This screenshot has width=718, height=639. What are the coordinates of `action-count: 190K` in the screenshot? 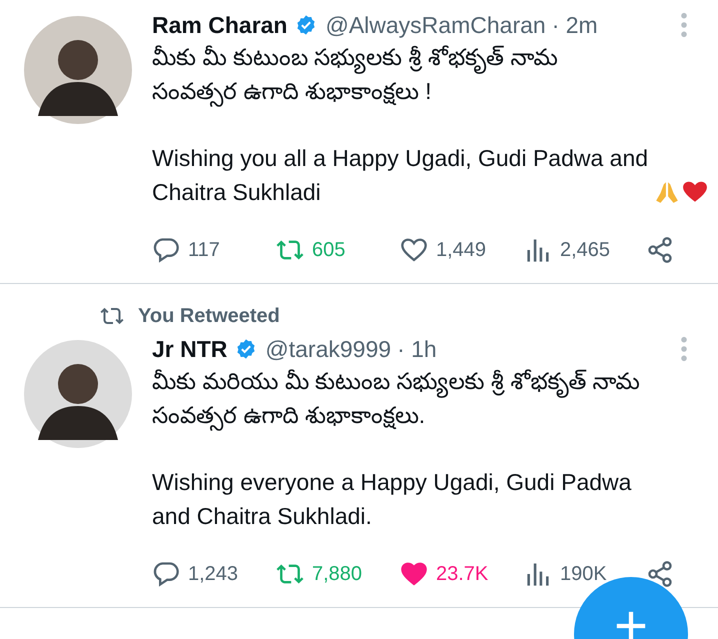 It's located at (583, 574).